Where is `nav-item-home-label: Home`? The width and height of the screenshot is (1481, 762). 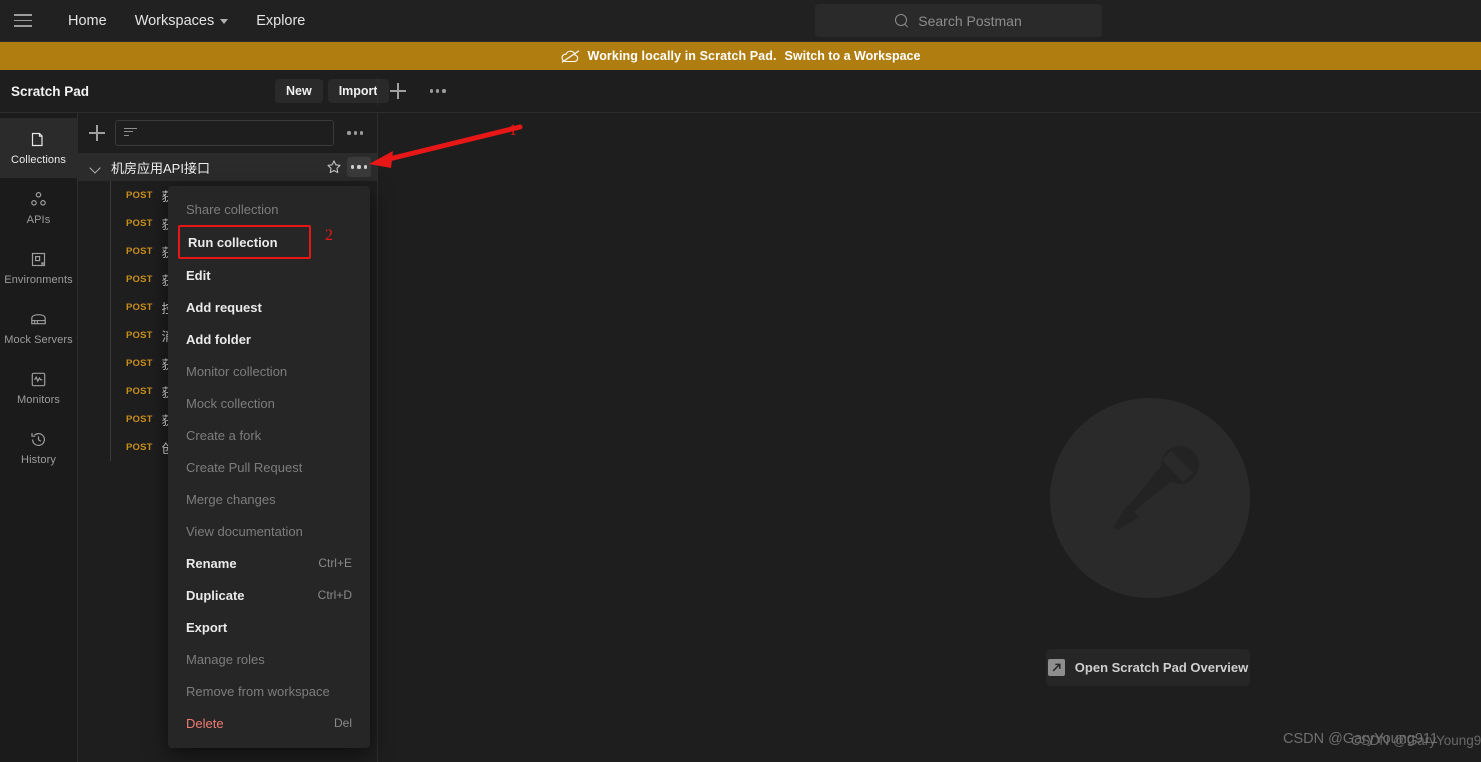 nav-item-home-label: Home is located at coordinates (87, 20).